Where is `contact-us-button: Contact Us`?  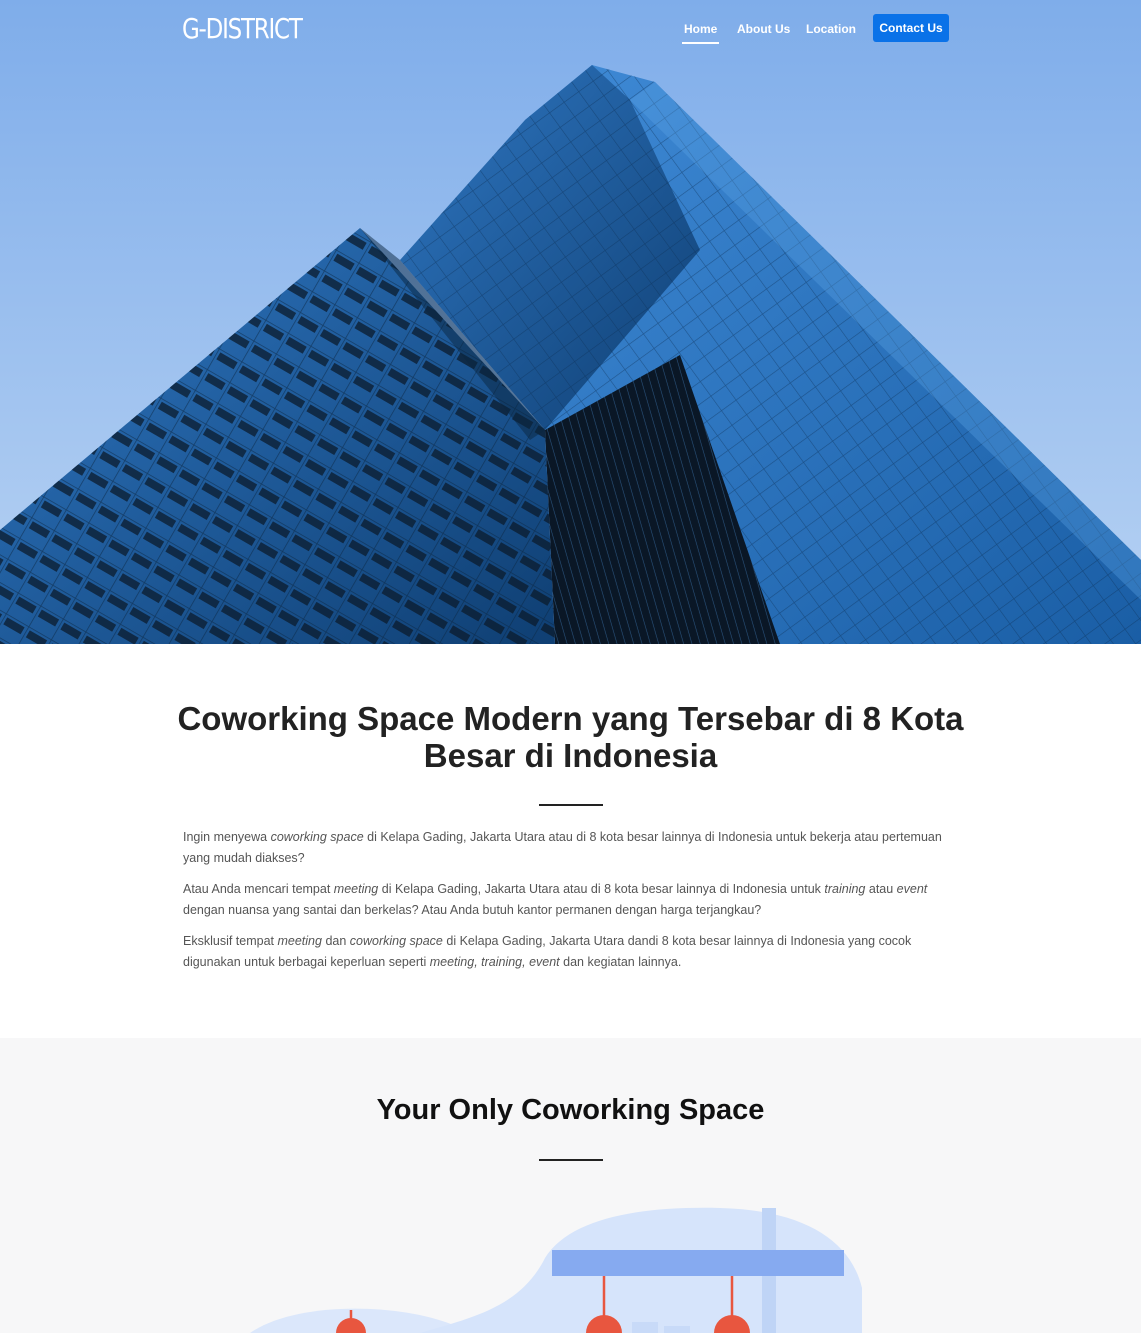
contact-us-button: Contact Us is located at coordinates (911, 28).